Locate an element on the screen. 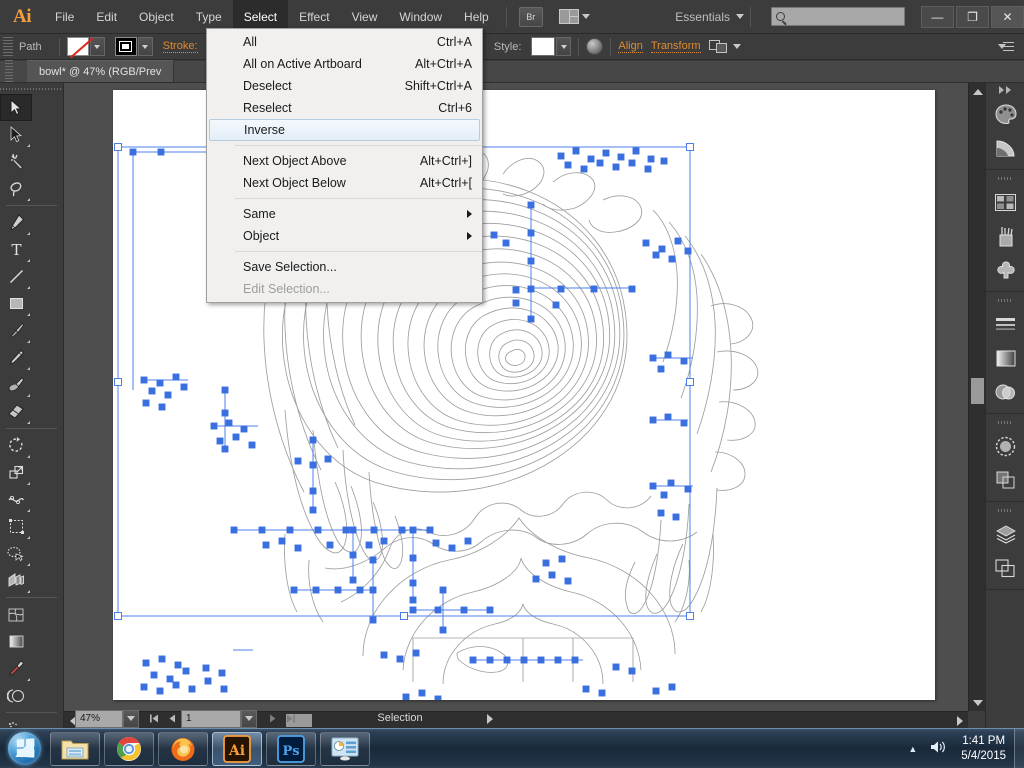 This screenshot has height=768, width=1024. color-guide-panel-icon is located at coordinates (1005, 148).